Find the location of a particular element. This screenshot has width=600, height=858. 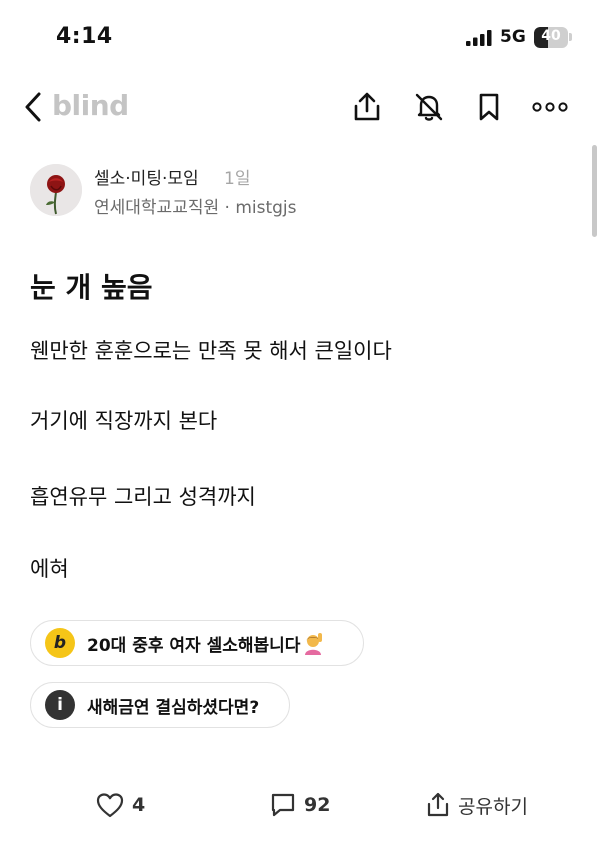

share-post-button: 공유하기 is located at coordinates (477, 805).